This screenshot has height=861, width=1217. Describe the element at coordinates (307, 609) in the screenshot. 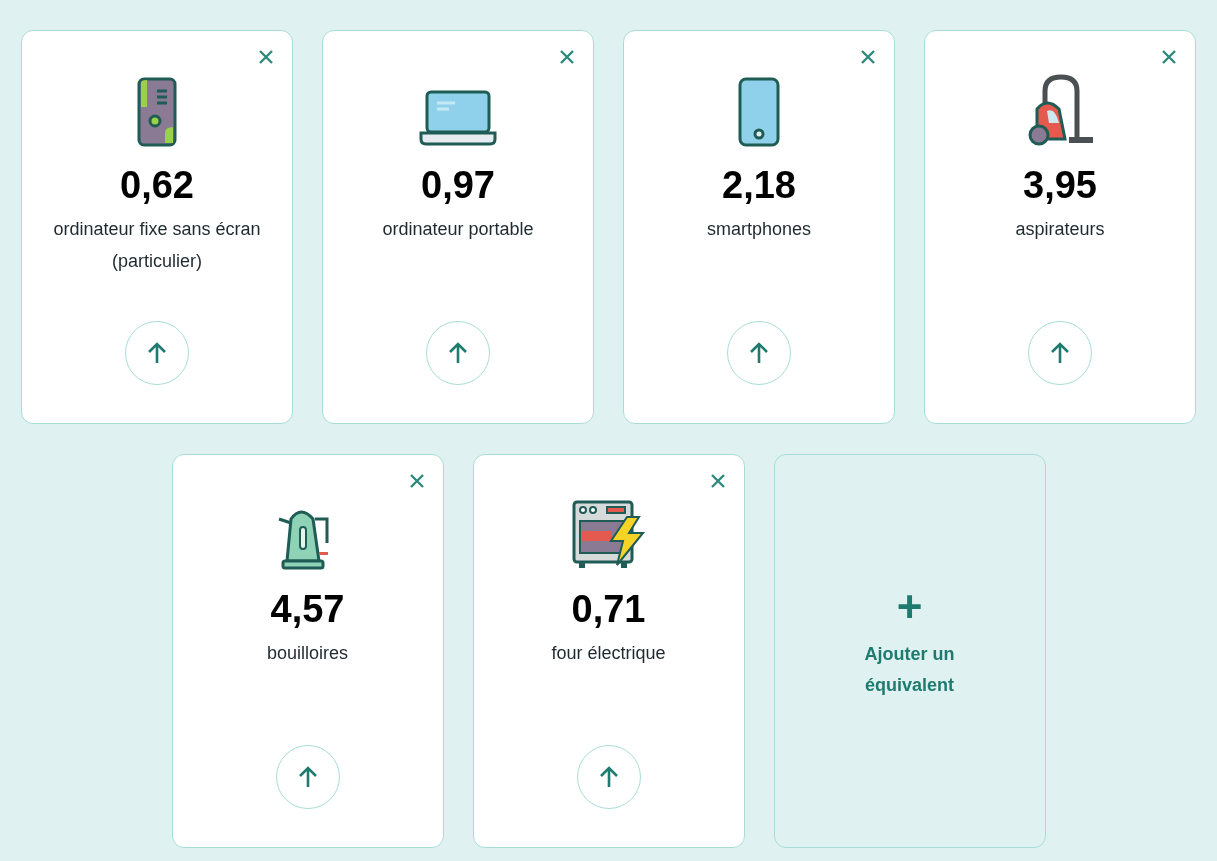

I see `value-text: 4,57` at that location.